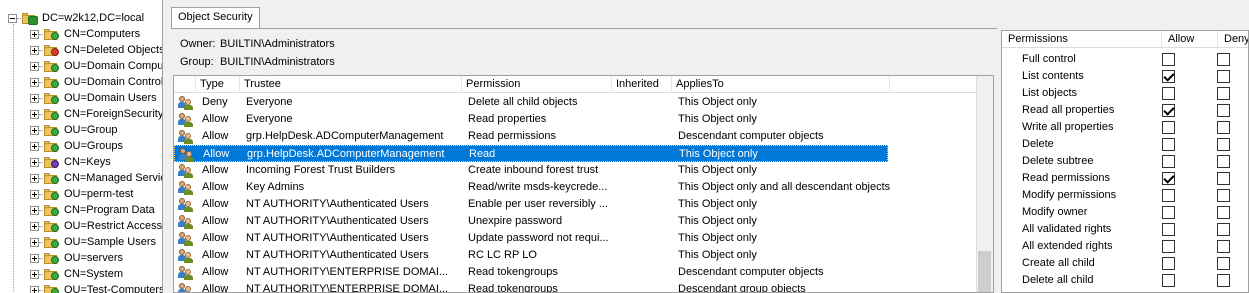 The height and width of the screenshot is (293, 1249). Describe the element at coordinates (96, 82) in the screenshot. I see `tree-node: OU=Domain Controlle` at that location.